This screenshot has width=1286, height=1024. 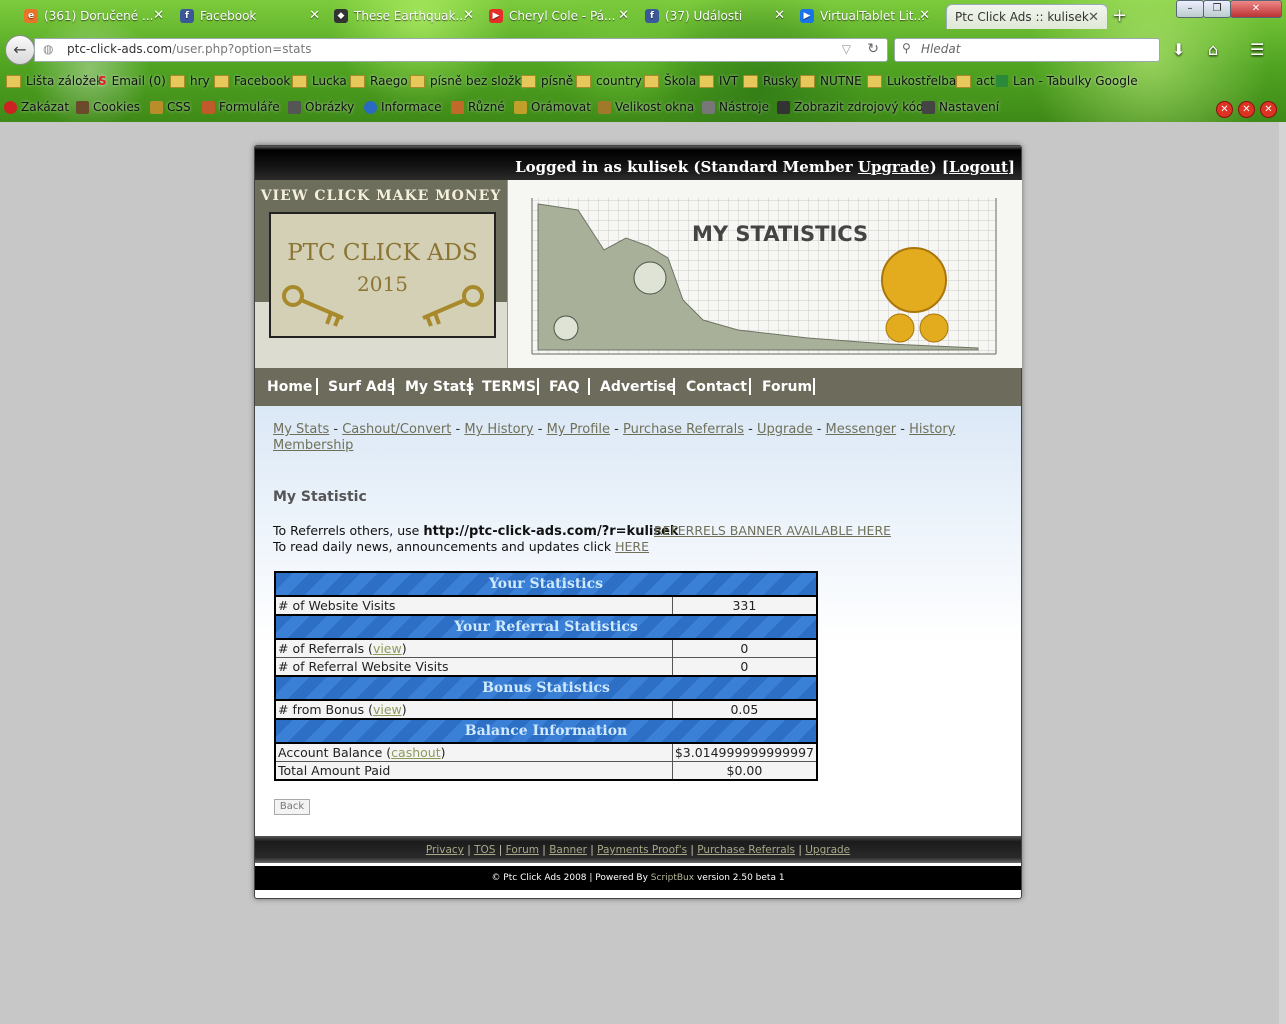 What do you see at coordinates (911, 81) in the screenshot?
I see `bookmark-item: Lukostřelba` at bounding box center [911, 81].